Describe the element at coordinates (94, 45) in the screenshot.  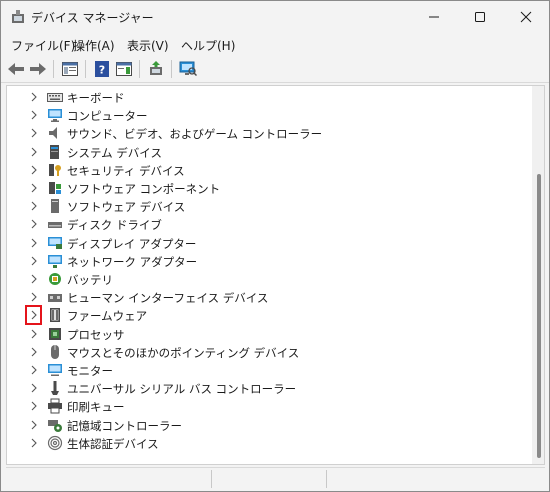
I see `menu-action: 操作(A)` at that location.